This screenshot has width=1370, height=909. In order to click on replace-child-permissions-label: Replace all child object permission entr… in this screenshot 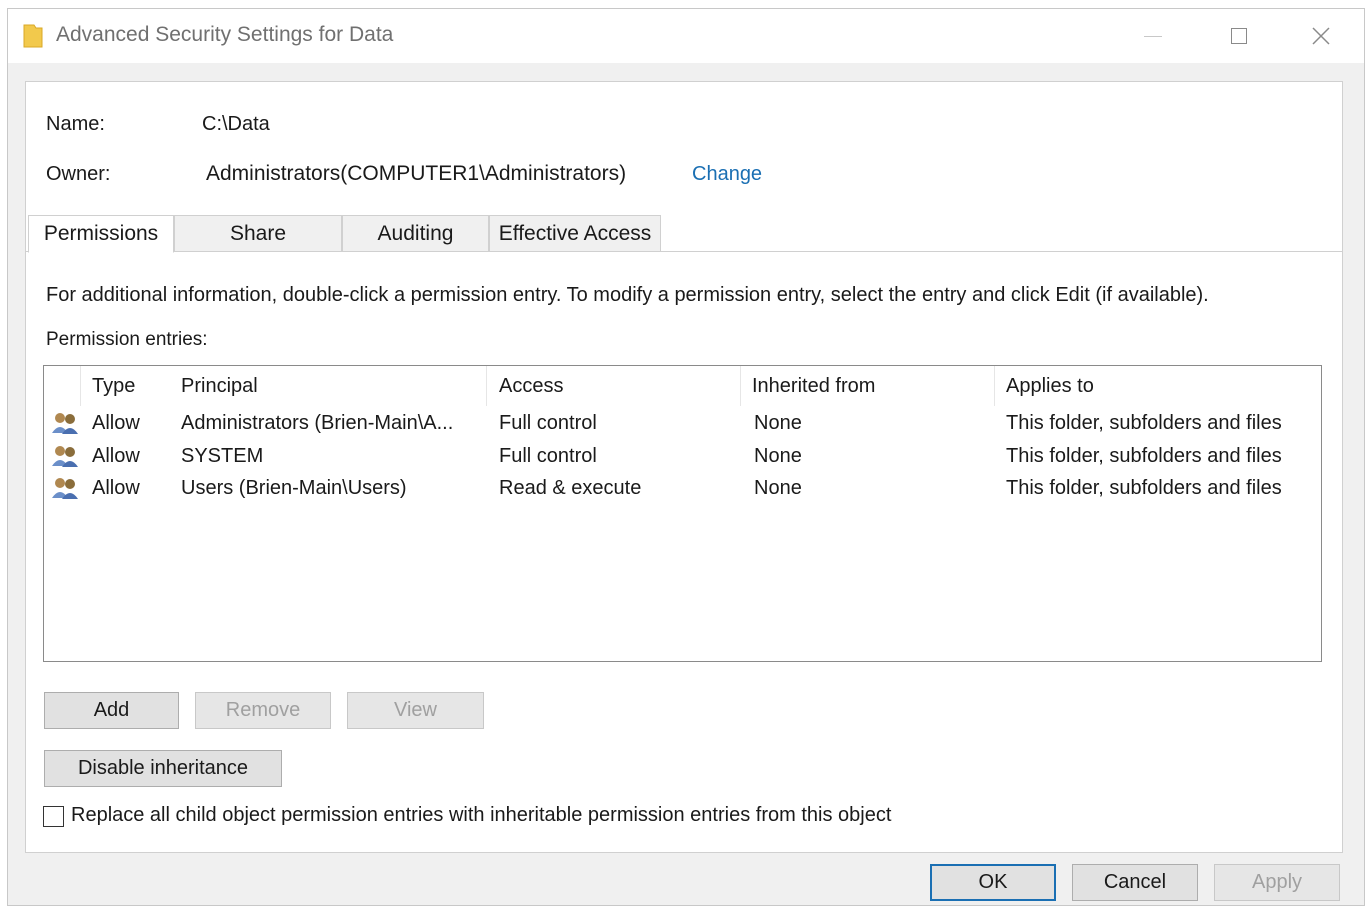, I will do `click(481, 815)`.